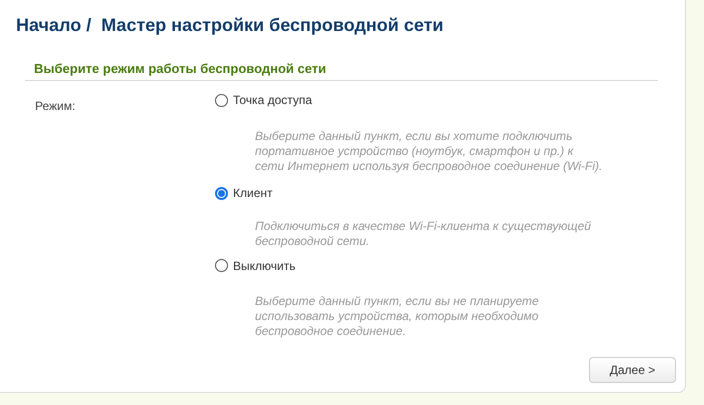  Describe the element at coordinates (54, 25) in the screenshot. I see `breadcrumb-home: Начало /` at that location.